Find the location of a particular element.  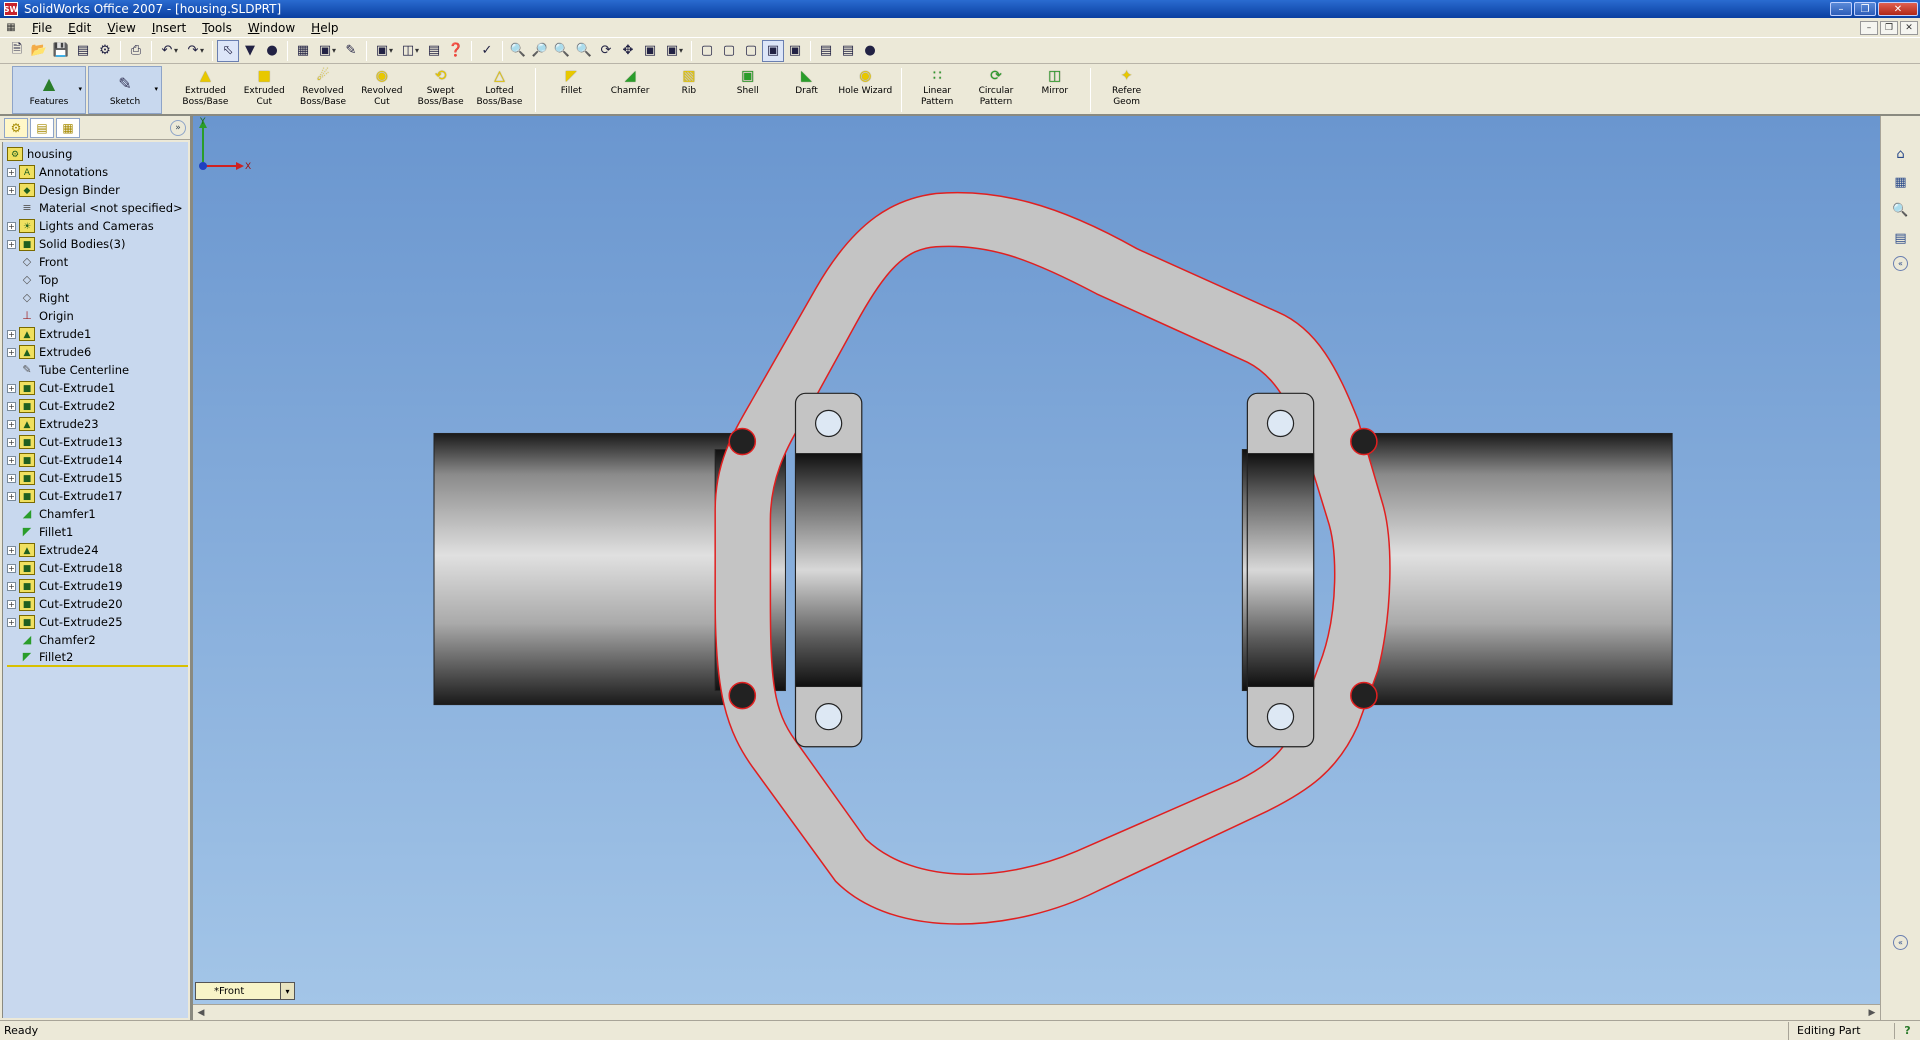

swept-boss-button: ⟲ Swept Boss/Base is located at coordinates (440, 88).